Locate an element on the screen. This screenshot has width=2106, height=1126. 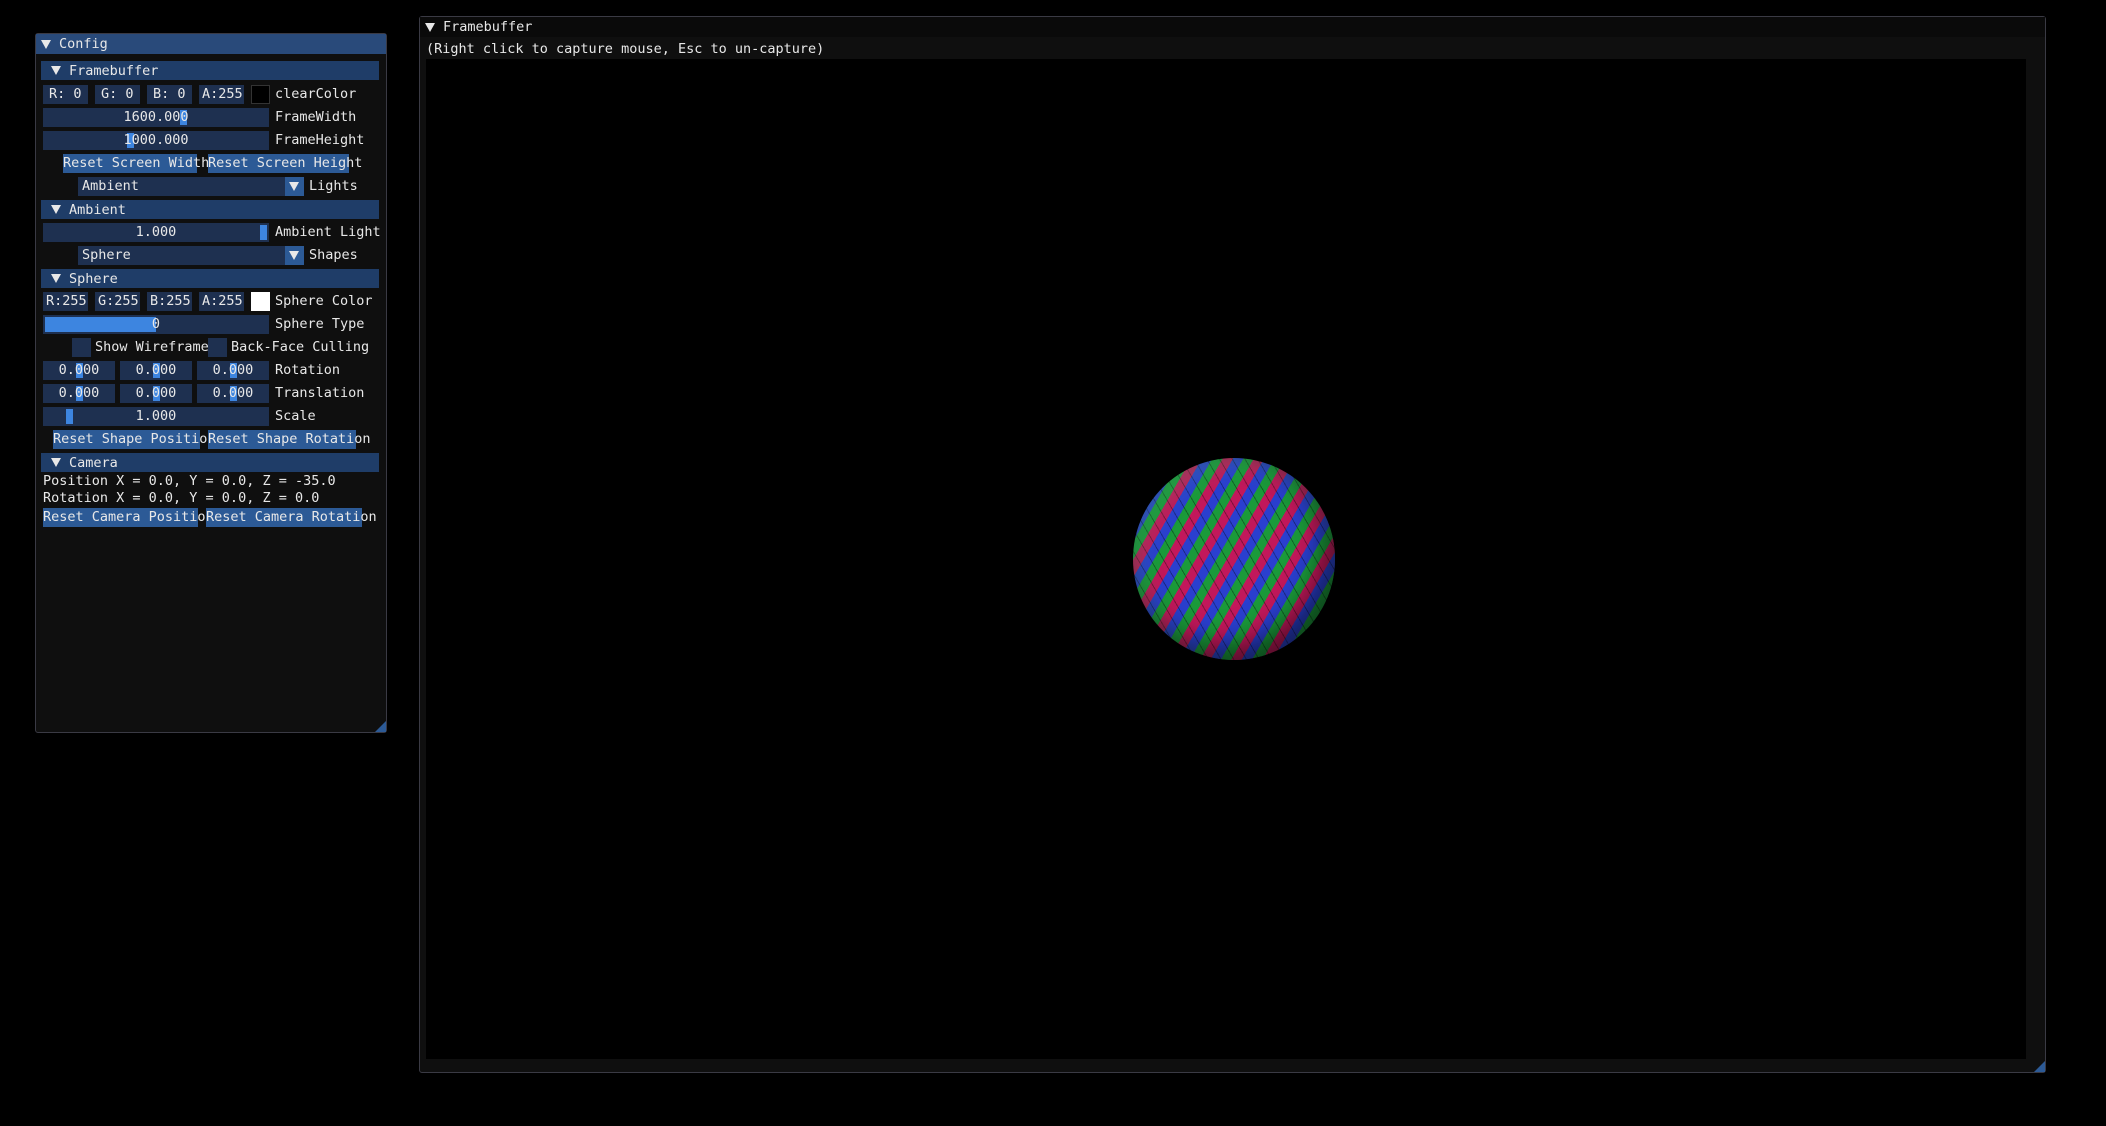
translation-x-value: 0.000 is located at coordinates (79, 393).